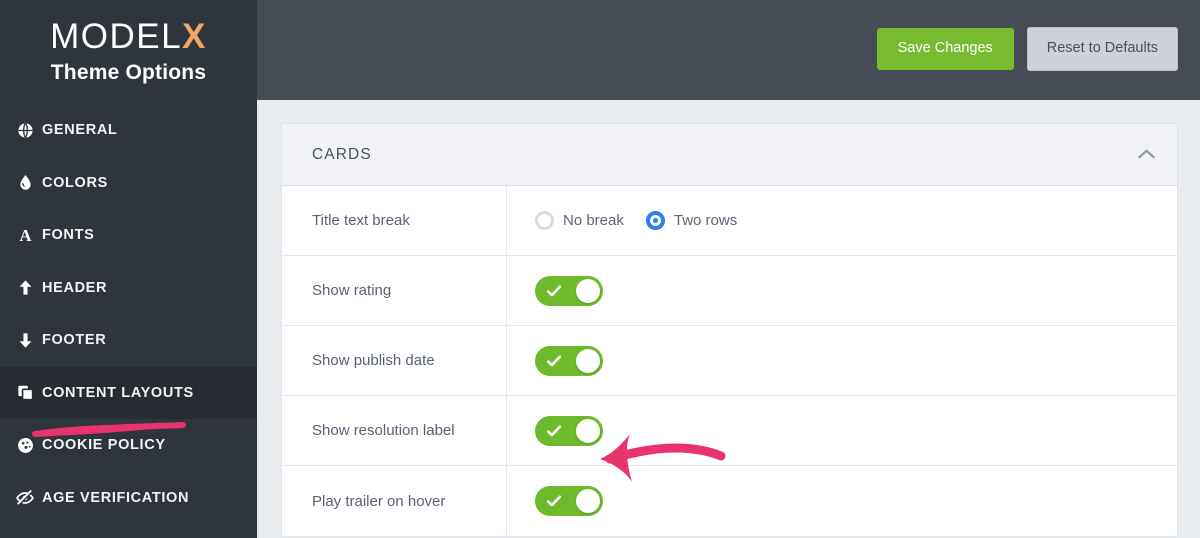 This screenshot has width=1200, height=538. What do you see at coordinates (569, 290) in the screenshot?
I see `toggle-show-rating` at bounding box center [569, 290].